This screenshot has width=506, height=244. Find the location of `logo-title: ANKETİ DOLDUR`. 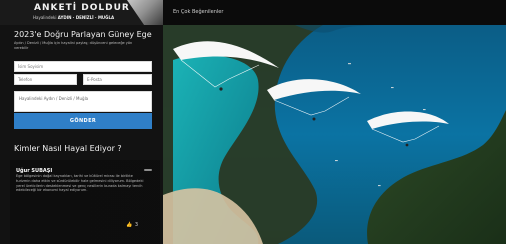

logo-title: ANKETİ DOLDUR is located at coordinates (82, 8).